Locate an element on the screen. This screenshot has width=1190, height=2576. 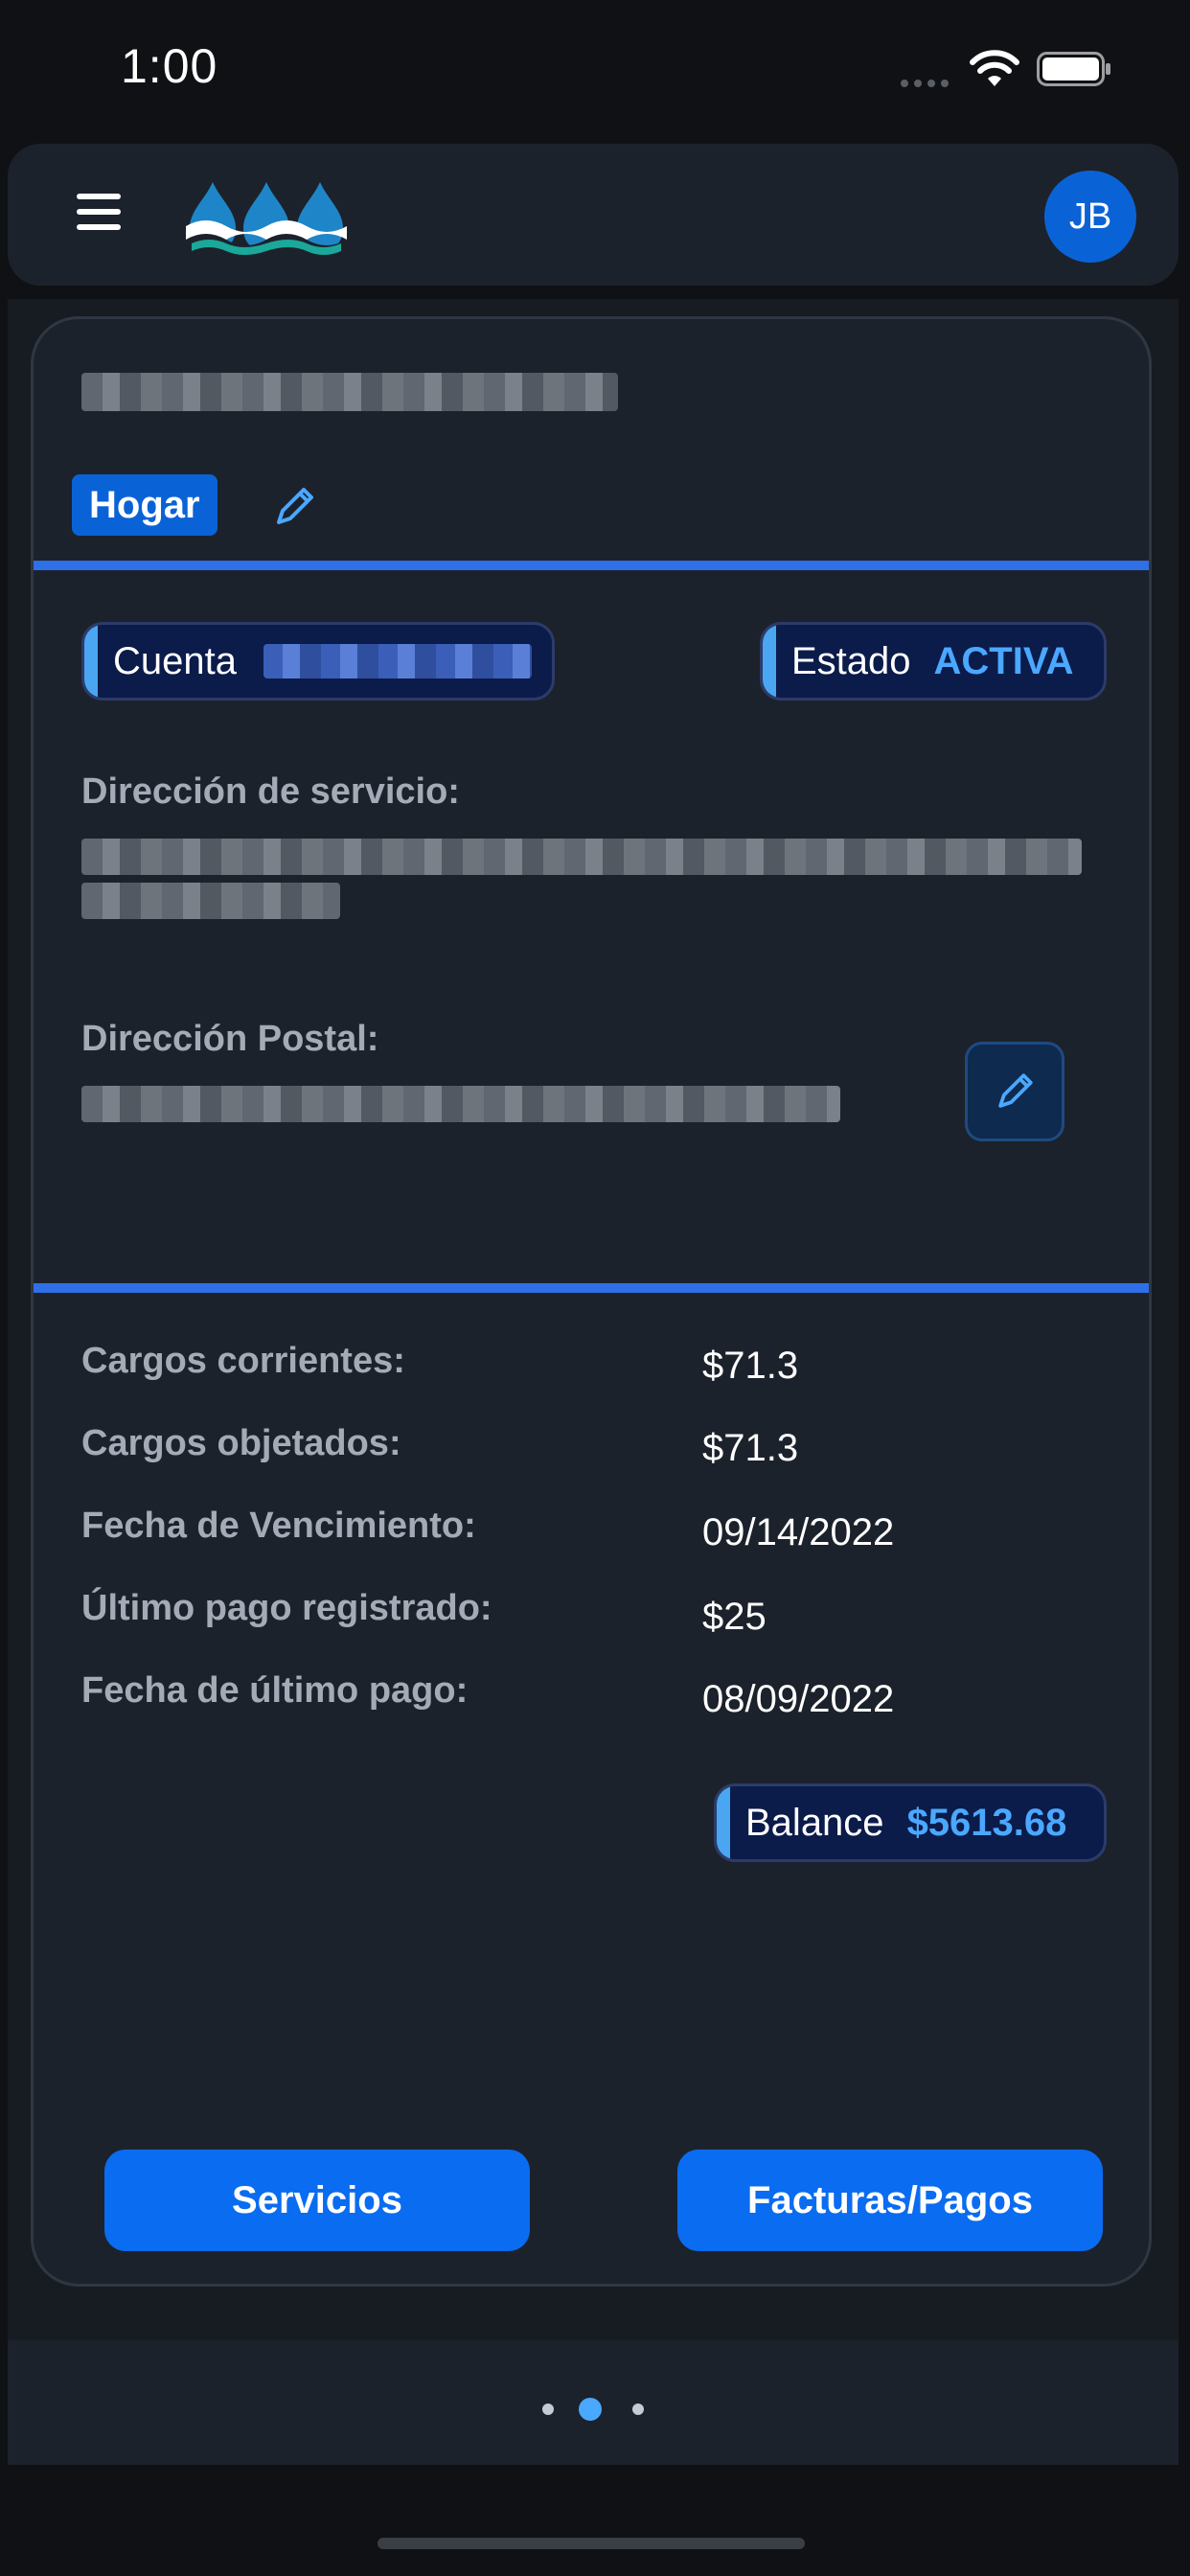
home-indicator is located at coordinates (591, 2543).